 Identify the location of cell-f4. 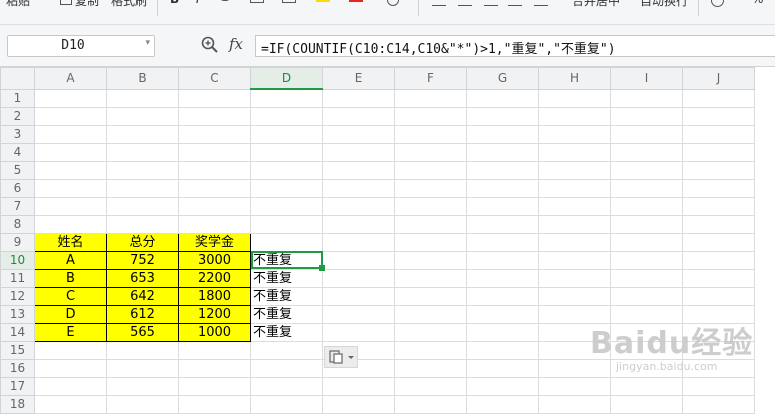
(430, 152).